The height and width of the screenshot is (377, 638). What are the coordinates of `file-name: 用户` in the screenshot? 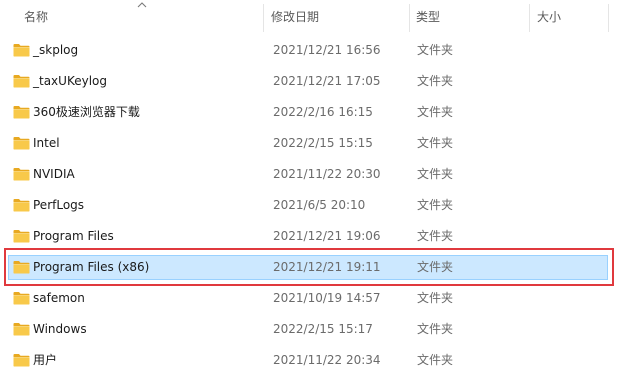 It's located at (45, 360).